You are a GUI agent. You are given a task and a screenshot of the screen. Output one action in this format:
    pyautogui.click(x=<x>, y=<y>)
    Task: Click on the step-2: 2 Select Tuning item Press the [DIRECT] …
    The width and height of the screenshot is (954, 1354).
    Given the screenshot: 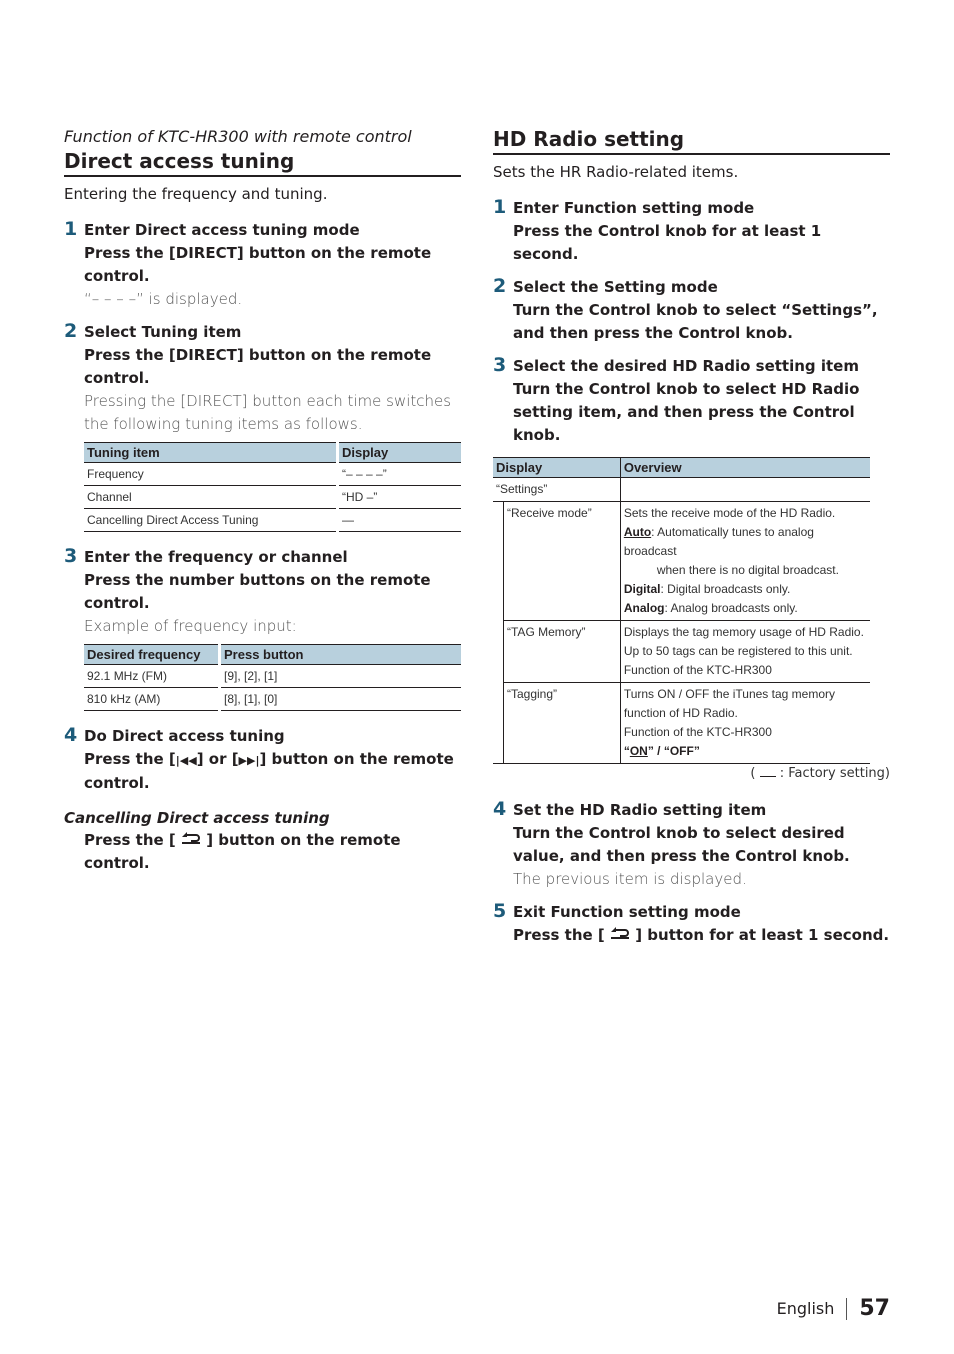 What is the action you would take?
    pyautogui.click(x=262, y=426)
    